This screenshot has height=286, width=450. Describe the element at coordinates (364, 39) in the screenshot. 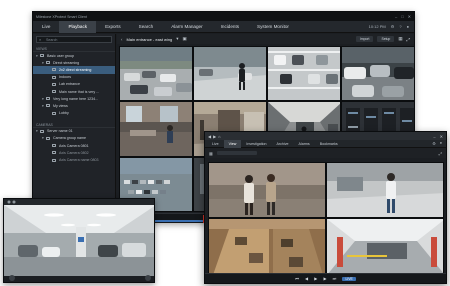

I see `import-button: Import` at that location.